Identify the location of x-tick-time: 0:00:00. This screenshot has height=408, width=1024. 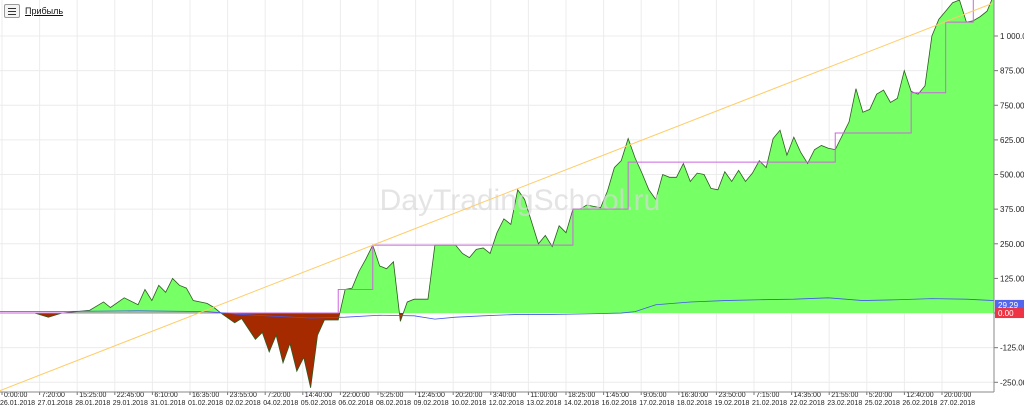
(15, 395).